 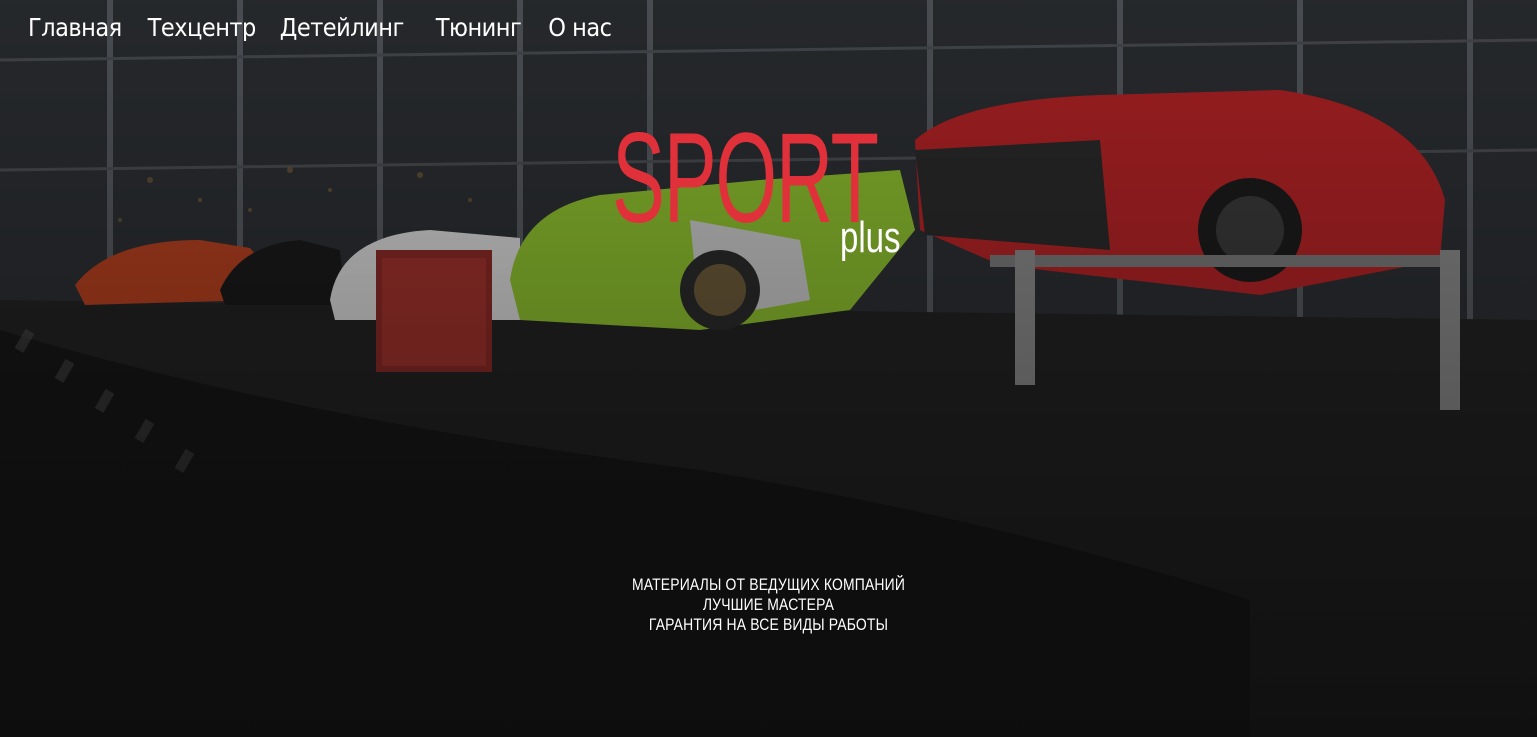 I want to click on brand-logo: SPORT plus, so click(x=762, y=195).